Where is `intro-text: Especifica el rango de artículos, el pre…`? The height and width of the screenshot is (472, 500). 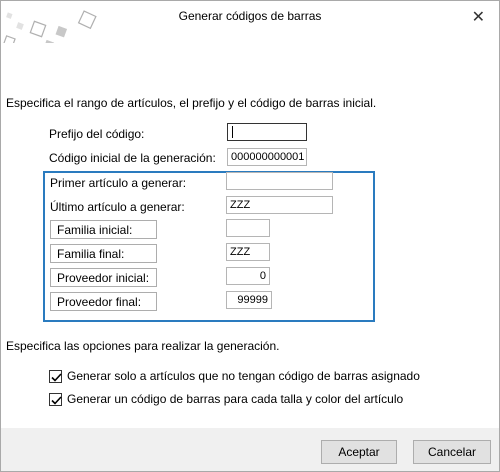
intro-text: Especifica el rango de artículos, el pre… is located at coordinates (191, 103).